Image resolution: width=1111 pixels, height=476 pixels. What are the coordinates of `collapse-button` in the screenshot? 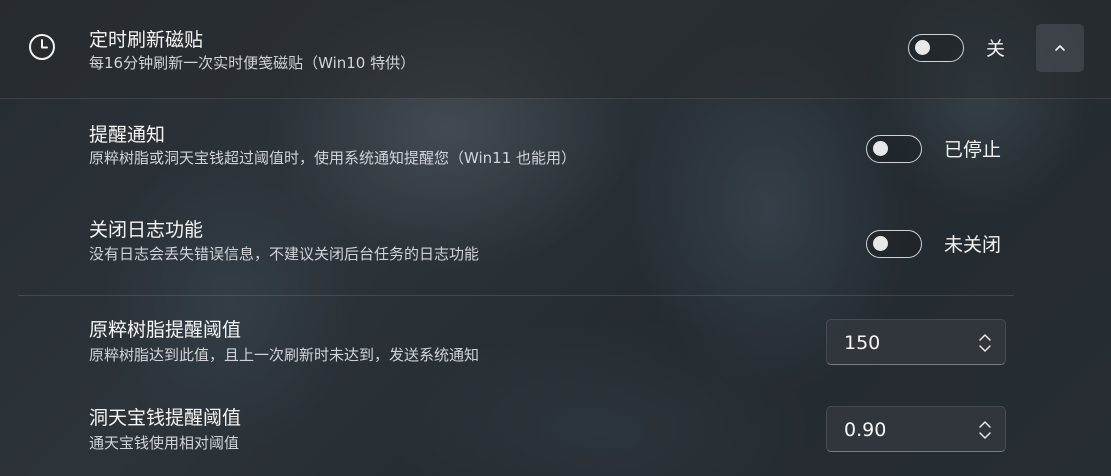 It's located at (1060, 48).